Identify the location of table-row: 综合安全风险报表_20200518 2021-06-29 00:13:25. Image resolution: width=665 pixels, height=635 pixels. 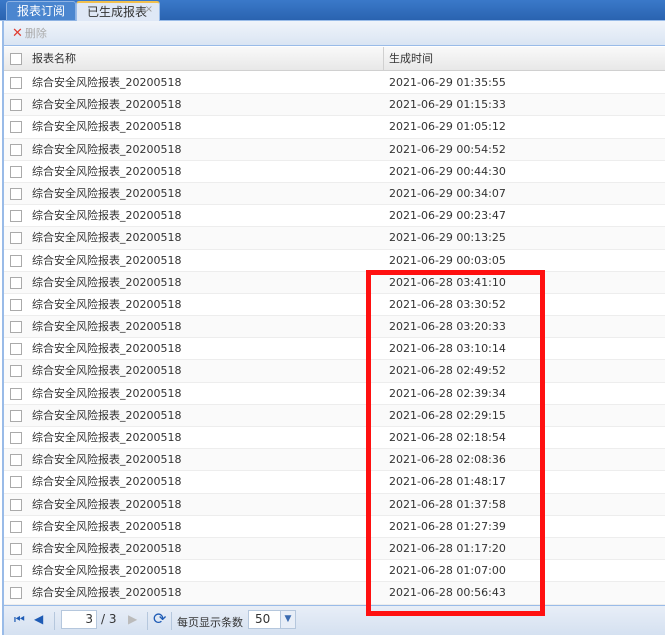
(334, 238).